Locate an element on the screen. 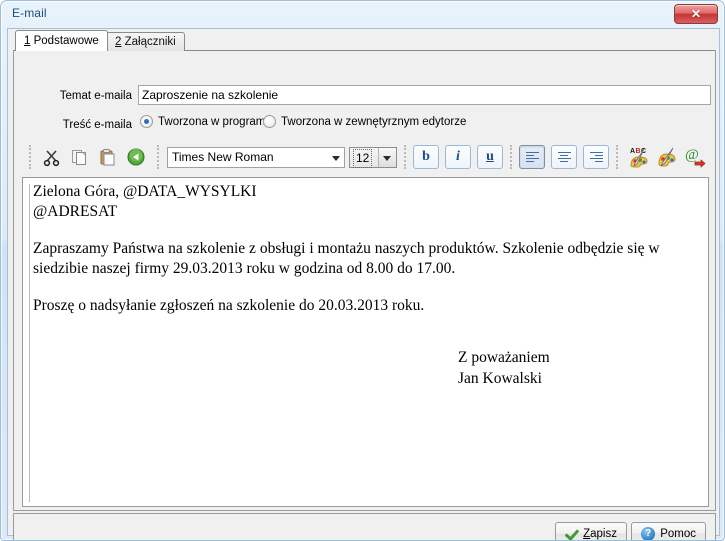  undo-button is located at coordinates (136, 157).